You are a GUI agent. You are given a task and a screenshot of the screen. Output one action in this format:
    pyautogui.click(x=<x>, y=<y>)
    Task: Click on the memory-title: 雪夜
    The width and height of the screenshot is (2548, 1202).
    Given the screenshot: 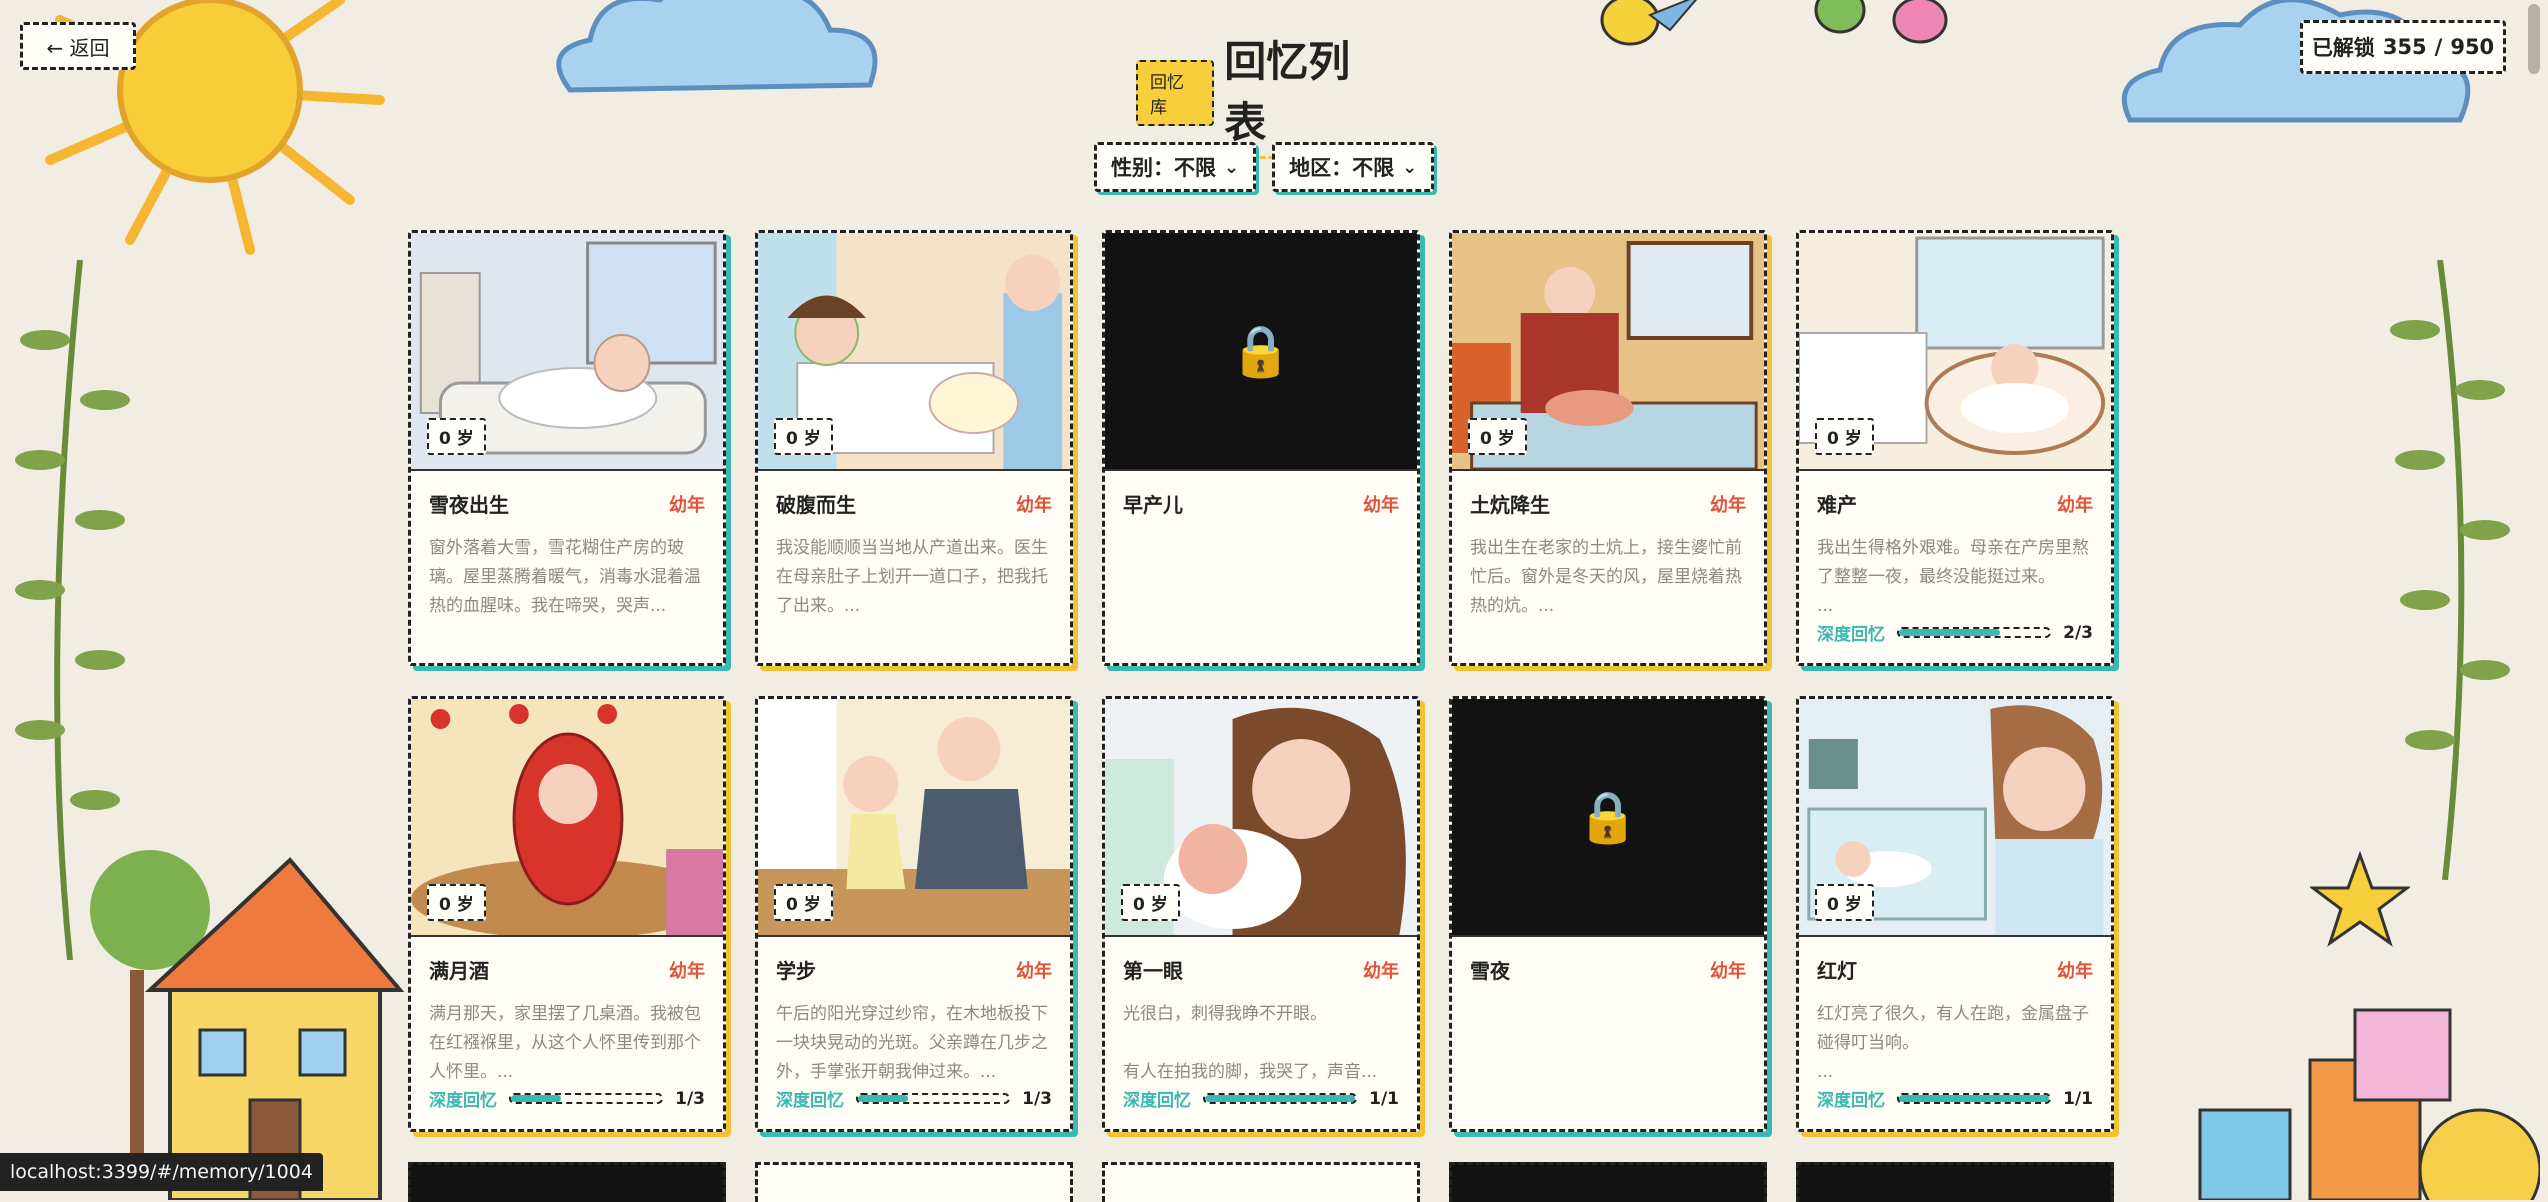 What is the action you would take?
    pyautogui.click(x=1490, y=971)
    